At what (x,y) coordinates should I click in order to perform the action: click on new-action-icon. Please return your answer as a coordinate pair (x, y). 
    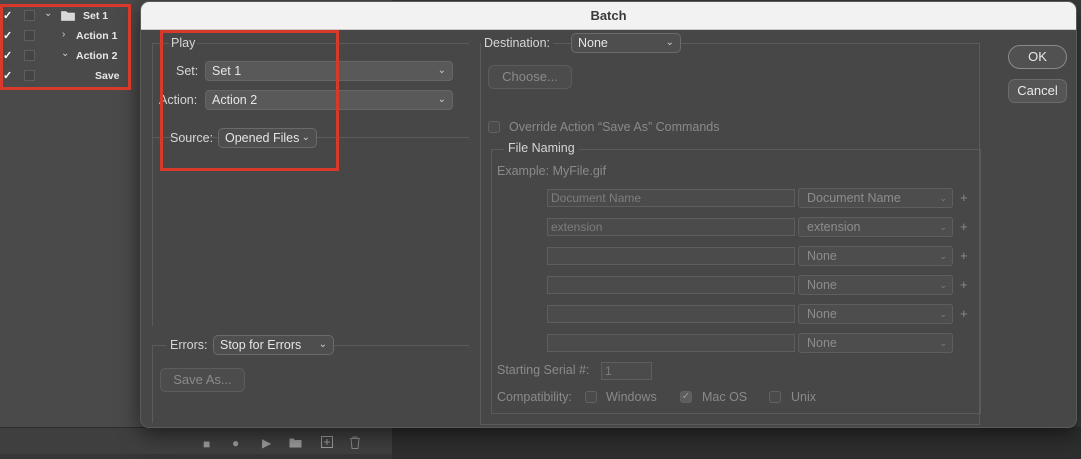
    Looking at the image, I should click on (327, 442).